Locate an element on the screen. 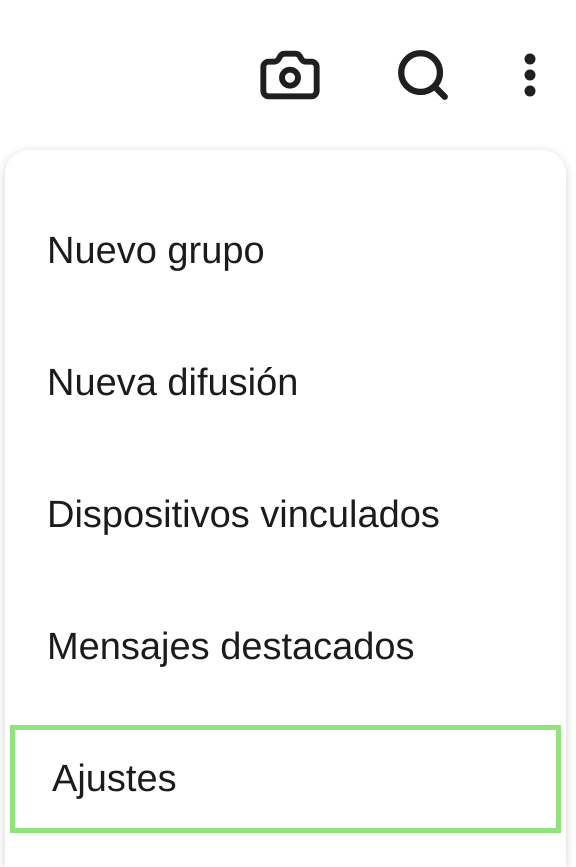  menu-item: Nueva difusión is located at coordinates (285, 383).